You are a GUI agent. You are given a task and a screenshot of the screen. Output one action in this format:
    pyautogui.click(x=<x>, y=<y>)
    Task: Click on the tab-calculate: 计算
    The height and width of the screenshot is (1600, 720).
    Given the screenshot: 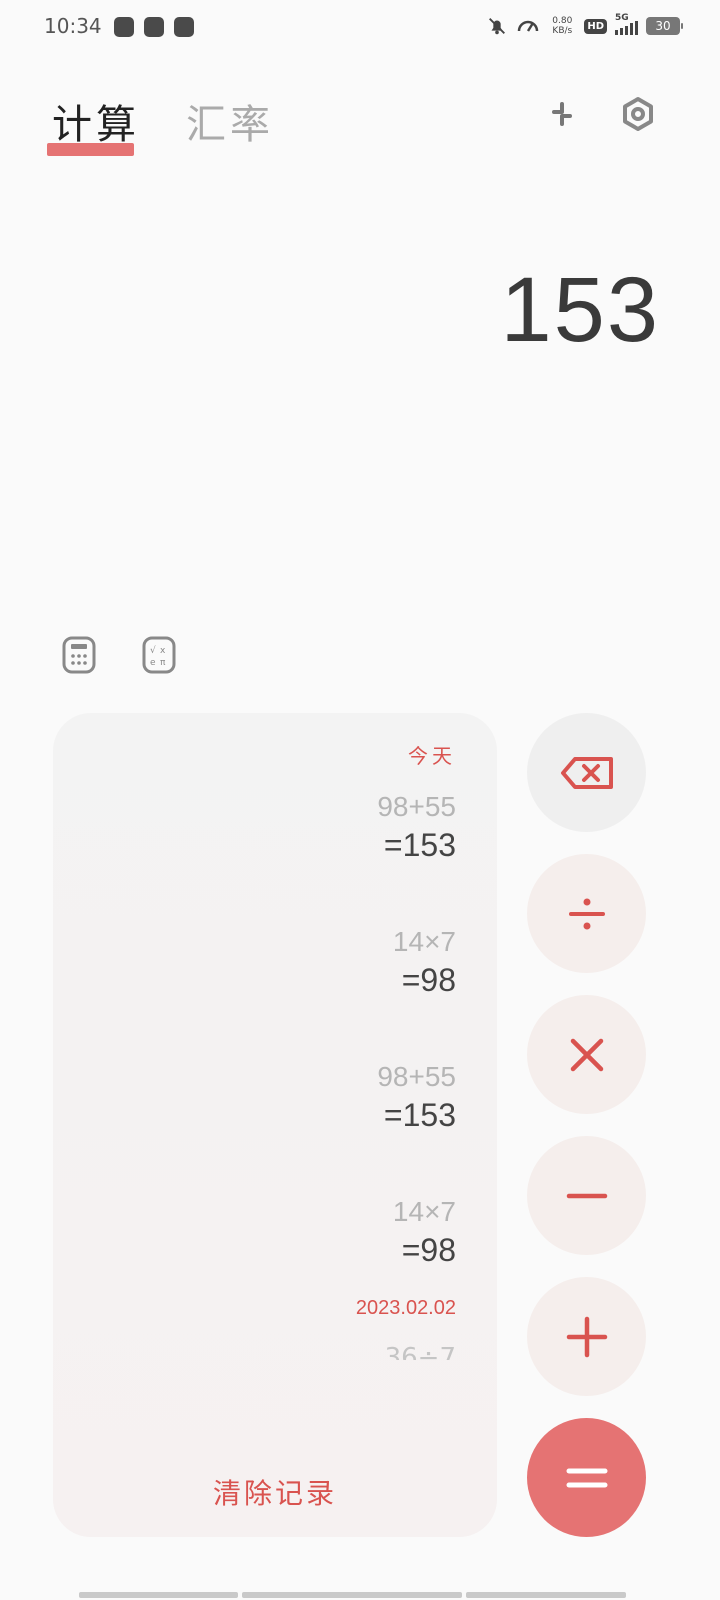 What is the action you would take?
    pyautogui.click(x=96, y=121)
    